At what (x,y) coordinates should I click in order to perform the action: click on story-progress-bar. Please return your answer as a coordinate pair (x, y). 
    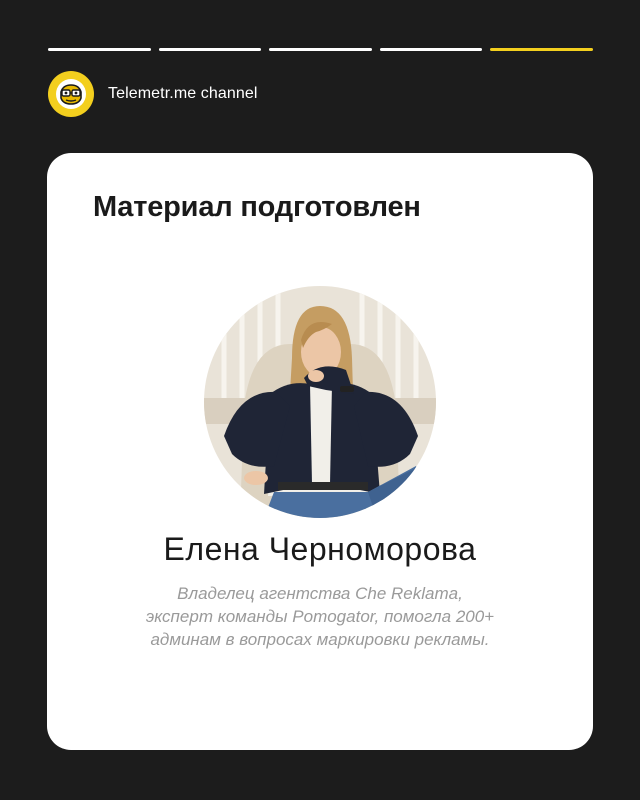
    Looking at the image, I should click on (320, 49).